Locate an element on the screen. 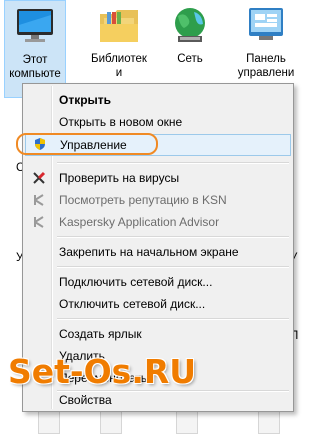 The width and height of the screenshot is (320, 434). tile-label-line1: Этот is located at coordinates (35, 60).